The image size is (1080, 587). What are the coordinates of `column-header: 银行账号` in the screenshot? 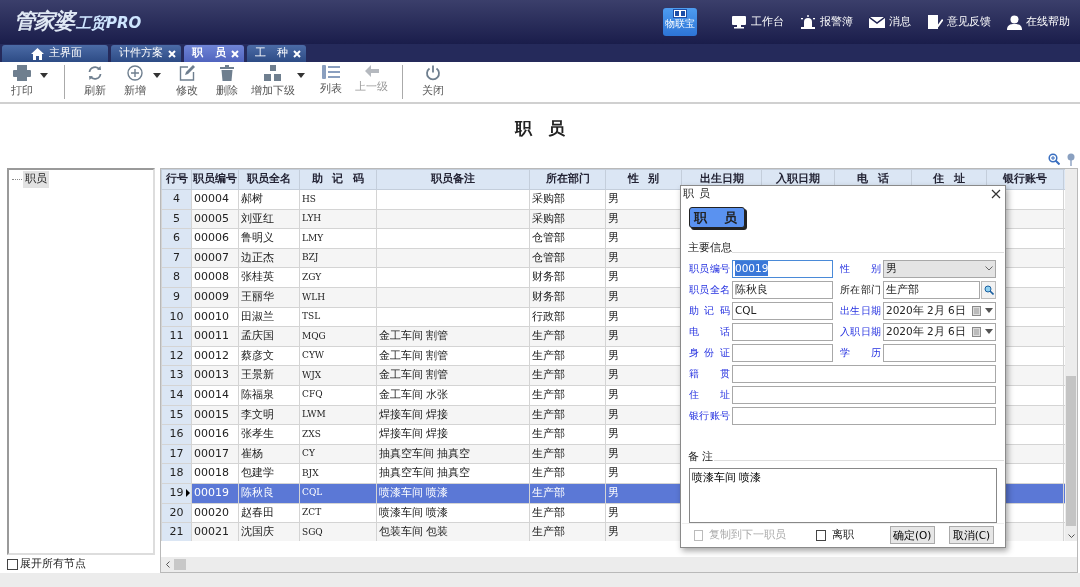 It's located at (1025, 179).